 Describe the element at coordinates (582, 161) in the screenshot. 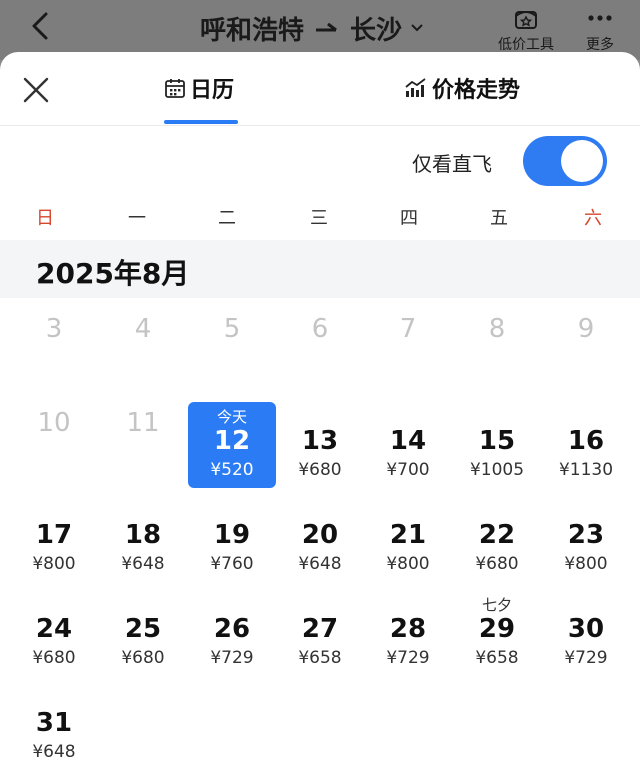

I see `toggle-knob` at that location.